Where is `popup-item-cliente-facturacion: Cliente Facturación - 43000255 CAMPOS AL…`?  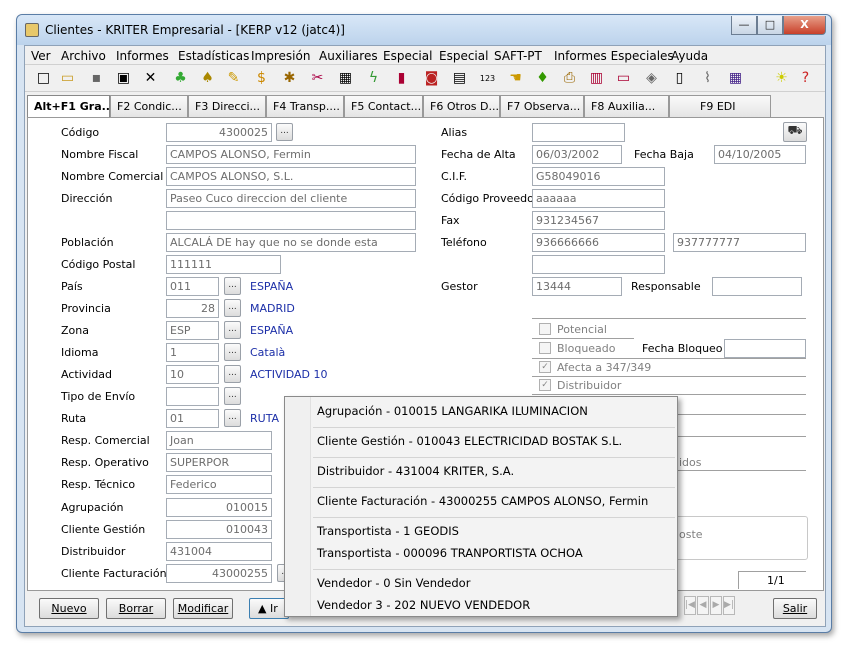
popup-item-cliente-facturacion: Cliente Facturación - 43000255 CAMPOS AL… is located at coordinates (482, 501).